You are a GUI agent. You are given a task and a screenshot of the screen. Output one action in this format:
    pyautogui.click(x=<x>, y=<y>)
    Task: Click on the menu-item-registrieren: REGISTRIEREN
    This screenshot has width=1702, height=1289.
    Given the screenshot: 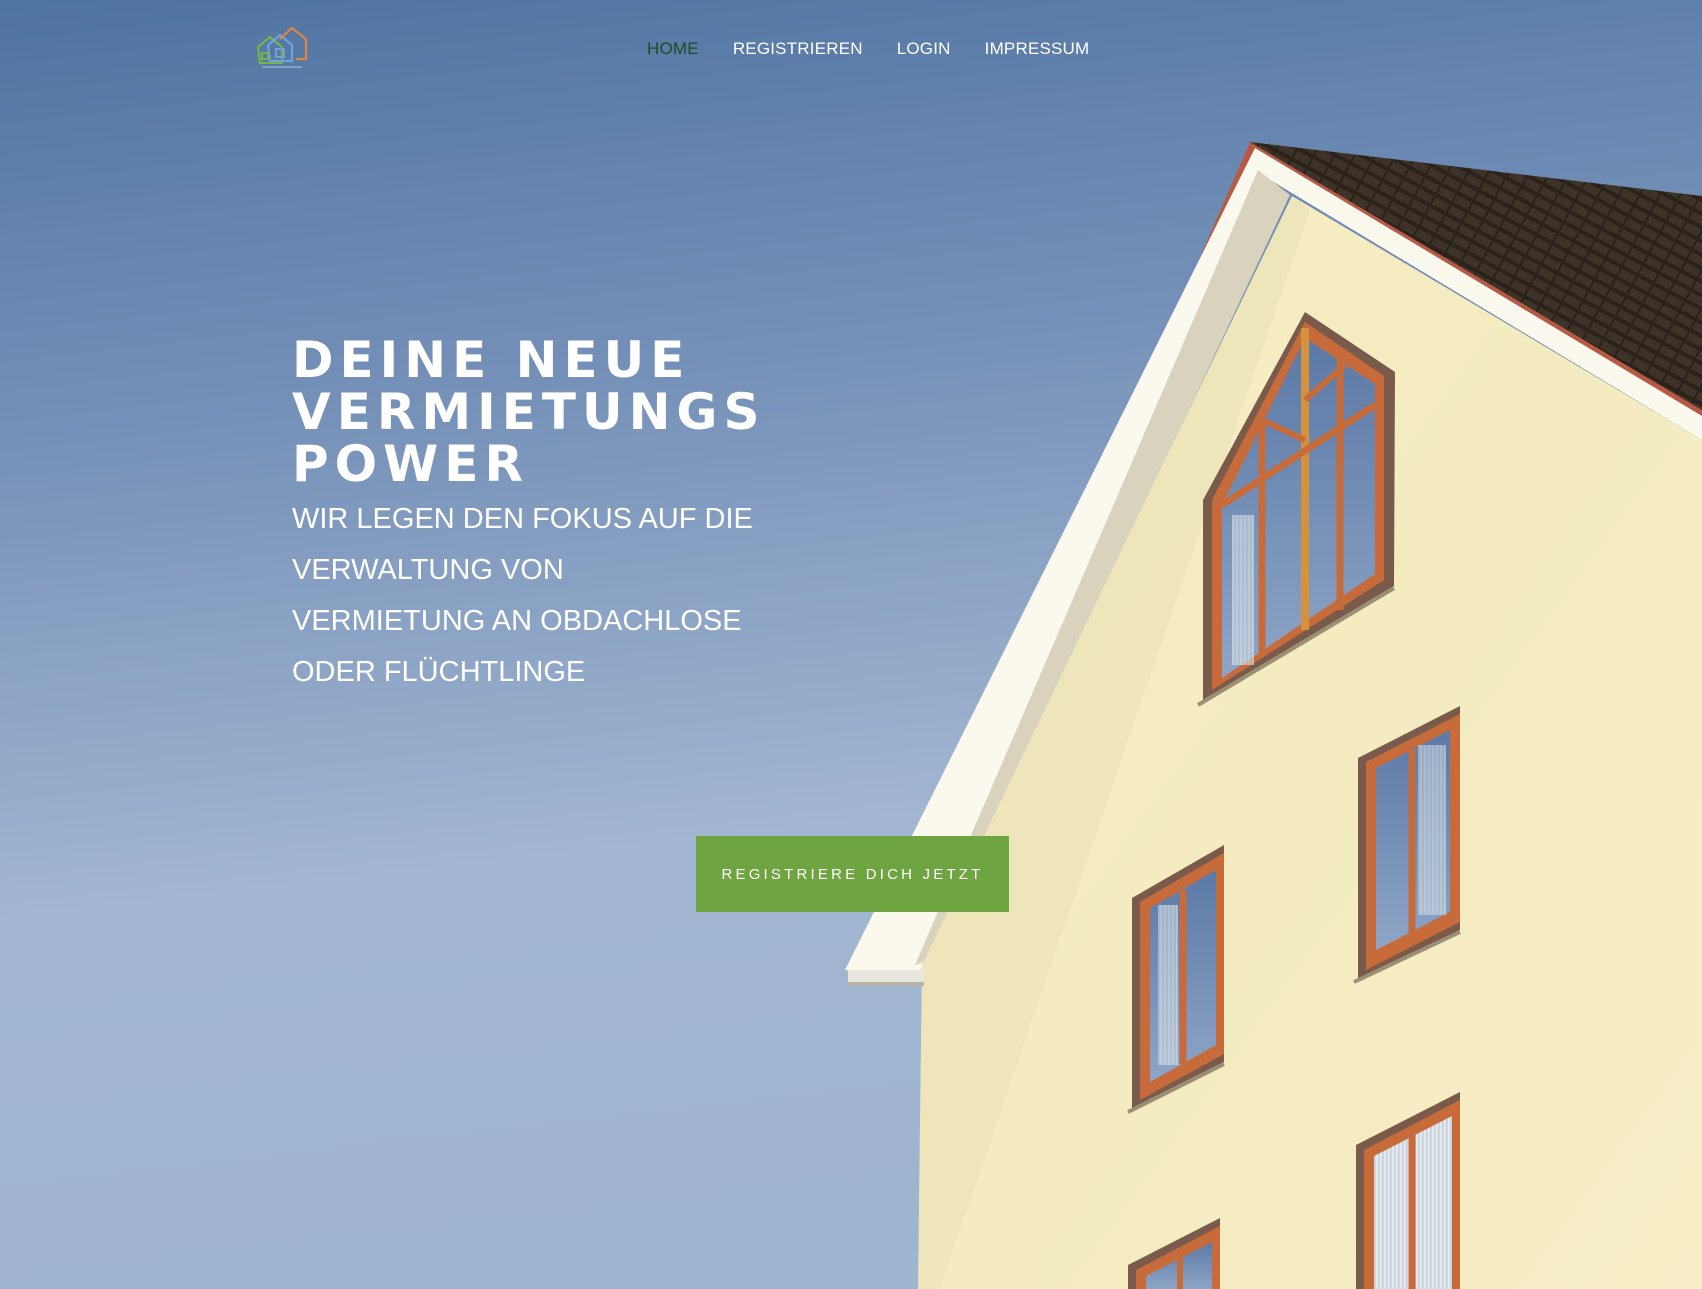 What is the action you would take?
    pyautogui.click(x=798, y=49)
    